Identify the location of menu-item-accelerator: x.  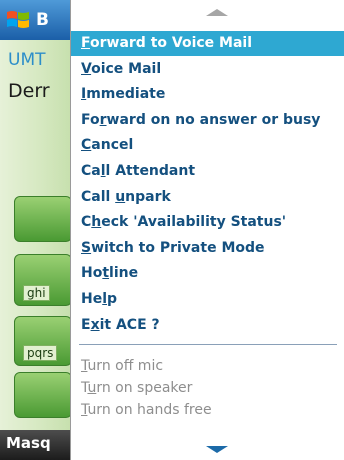
(95, 324).